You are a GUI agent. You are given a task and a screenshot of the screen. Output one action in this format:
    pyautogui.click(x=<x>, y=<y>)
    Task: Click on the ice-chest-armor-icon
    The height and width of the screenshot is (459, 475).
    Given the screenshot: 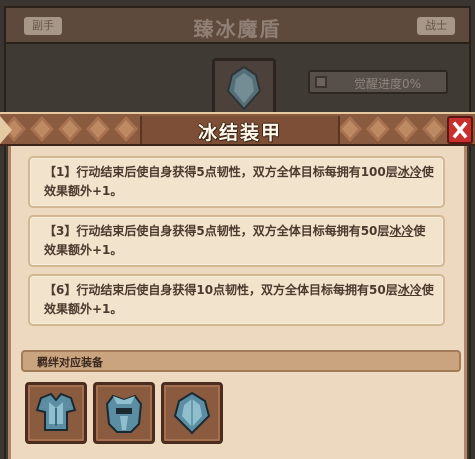 What is the action you would take?
    pyautogui.click(x=56, y=411)
    